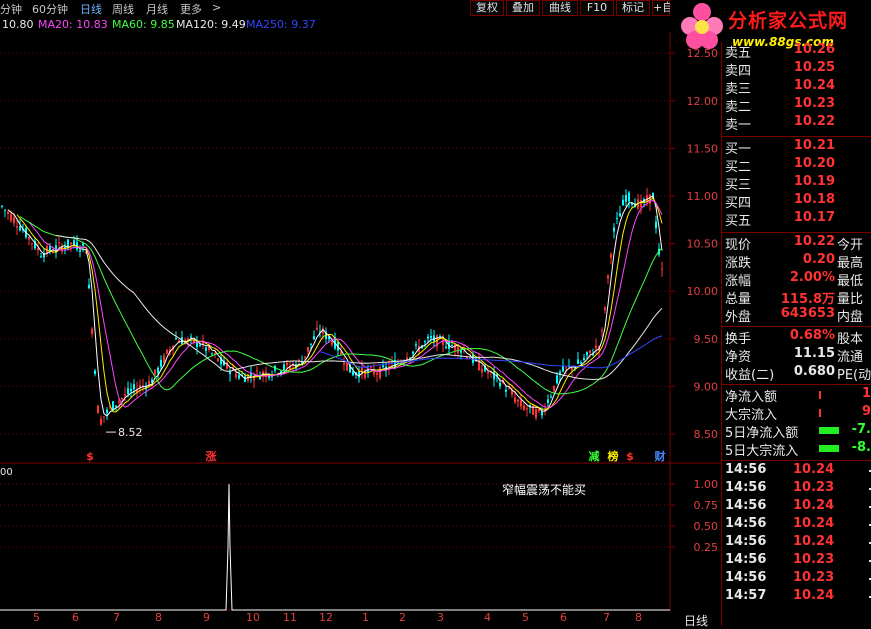 The image size is (871, 629). Describe the element at coordinates (633, 8) in the screenshot. I see `mark-button: 标记` at that location.